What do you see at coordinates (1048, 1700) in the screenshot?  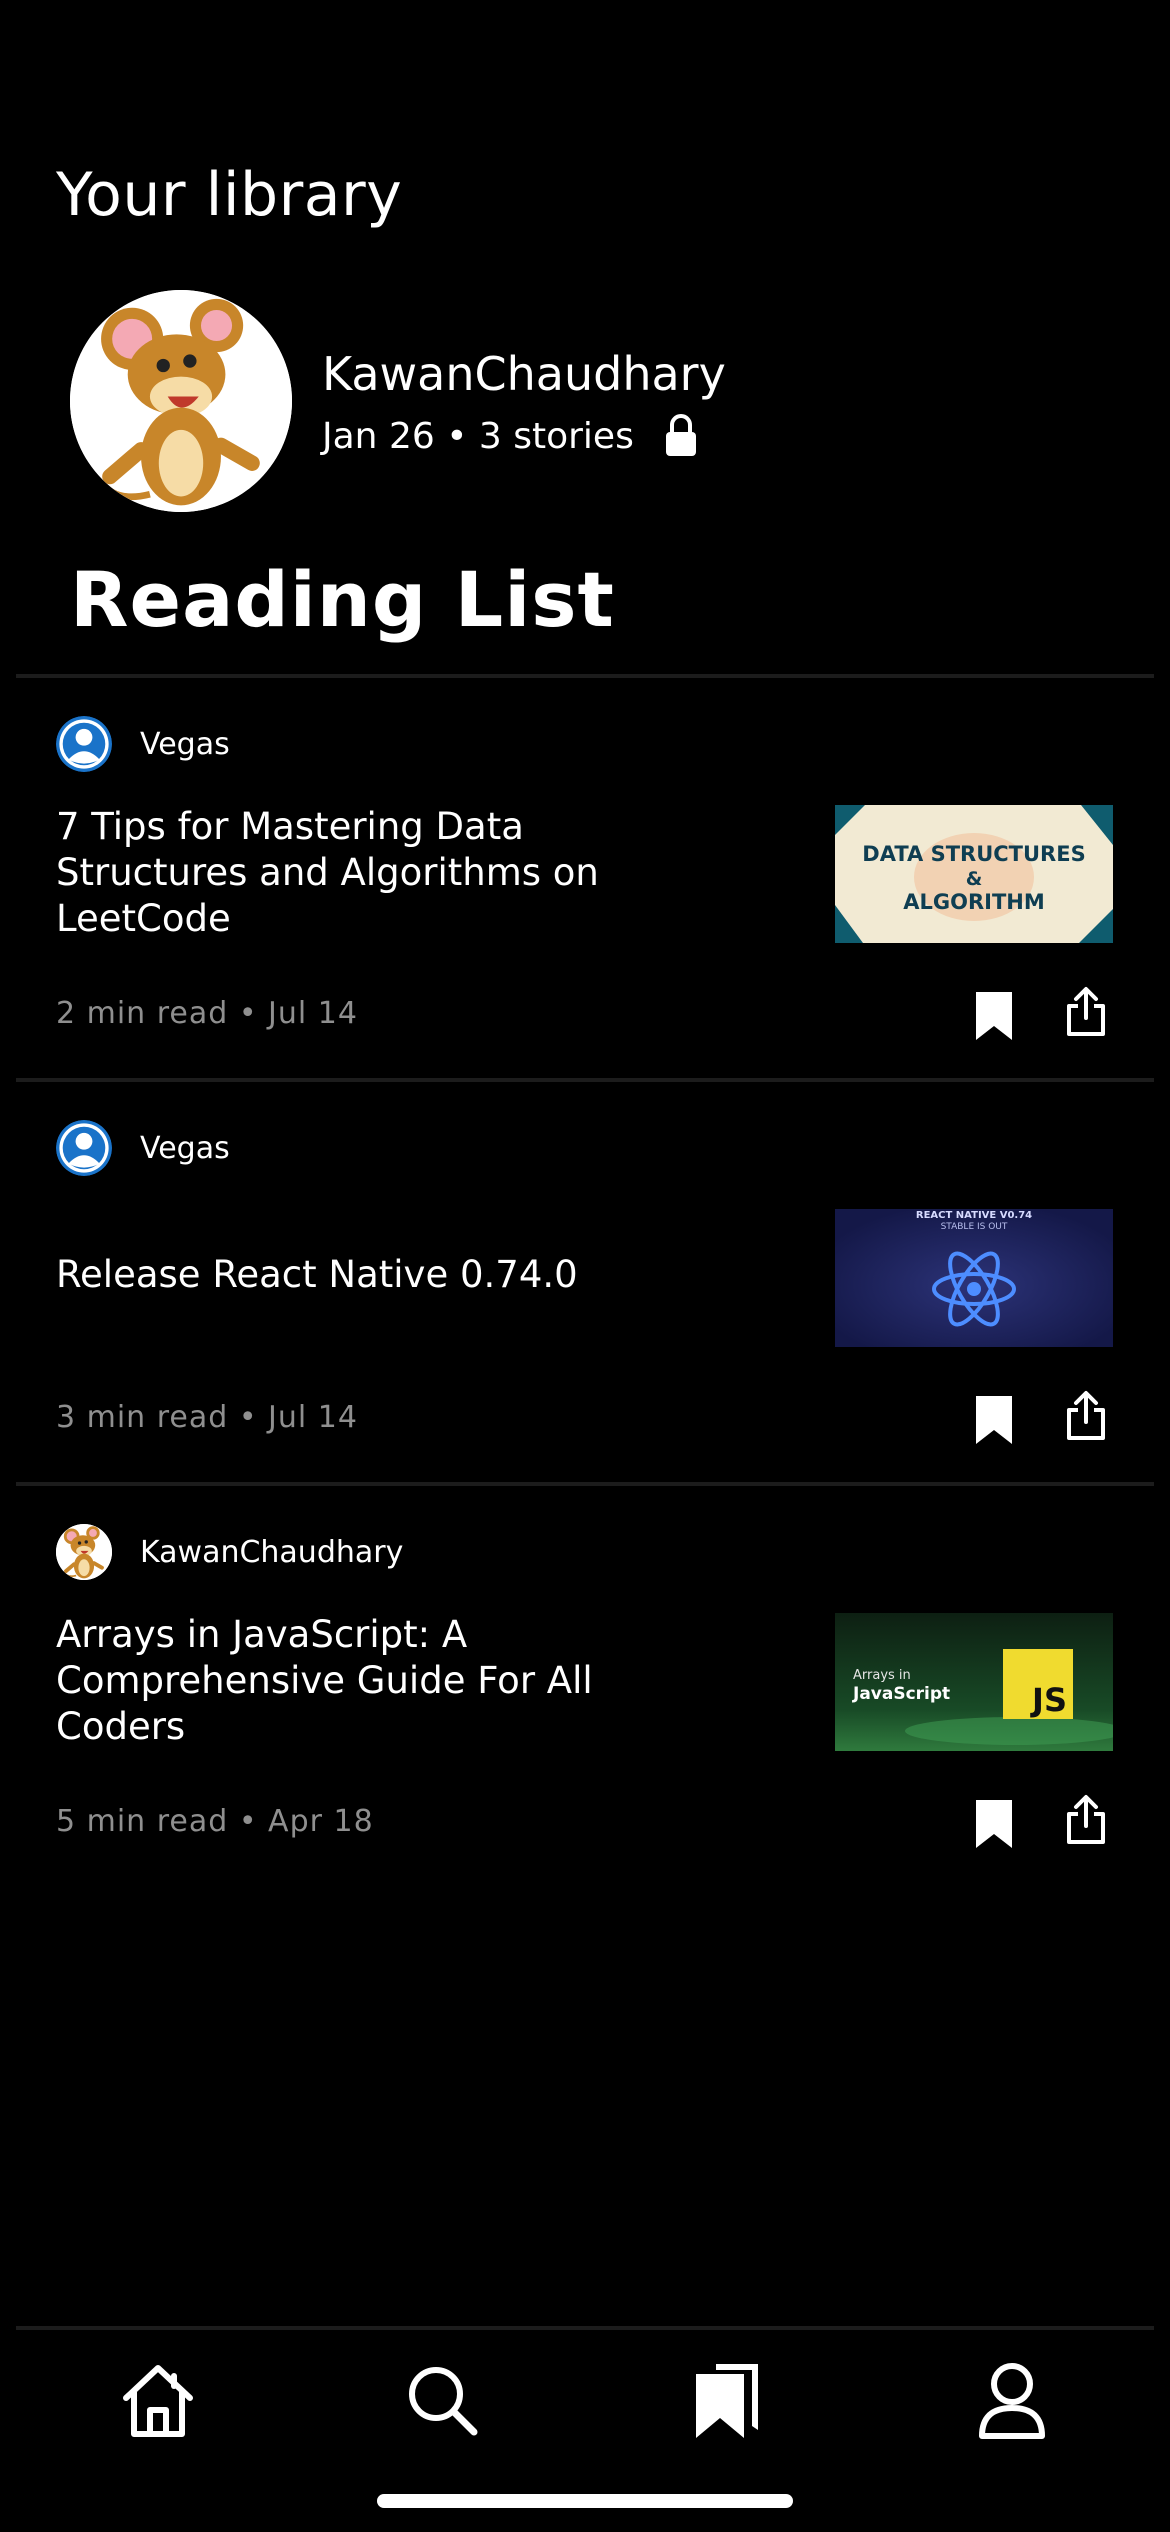 I see `js-badge: JS` at bounding box center [1048, 1700].